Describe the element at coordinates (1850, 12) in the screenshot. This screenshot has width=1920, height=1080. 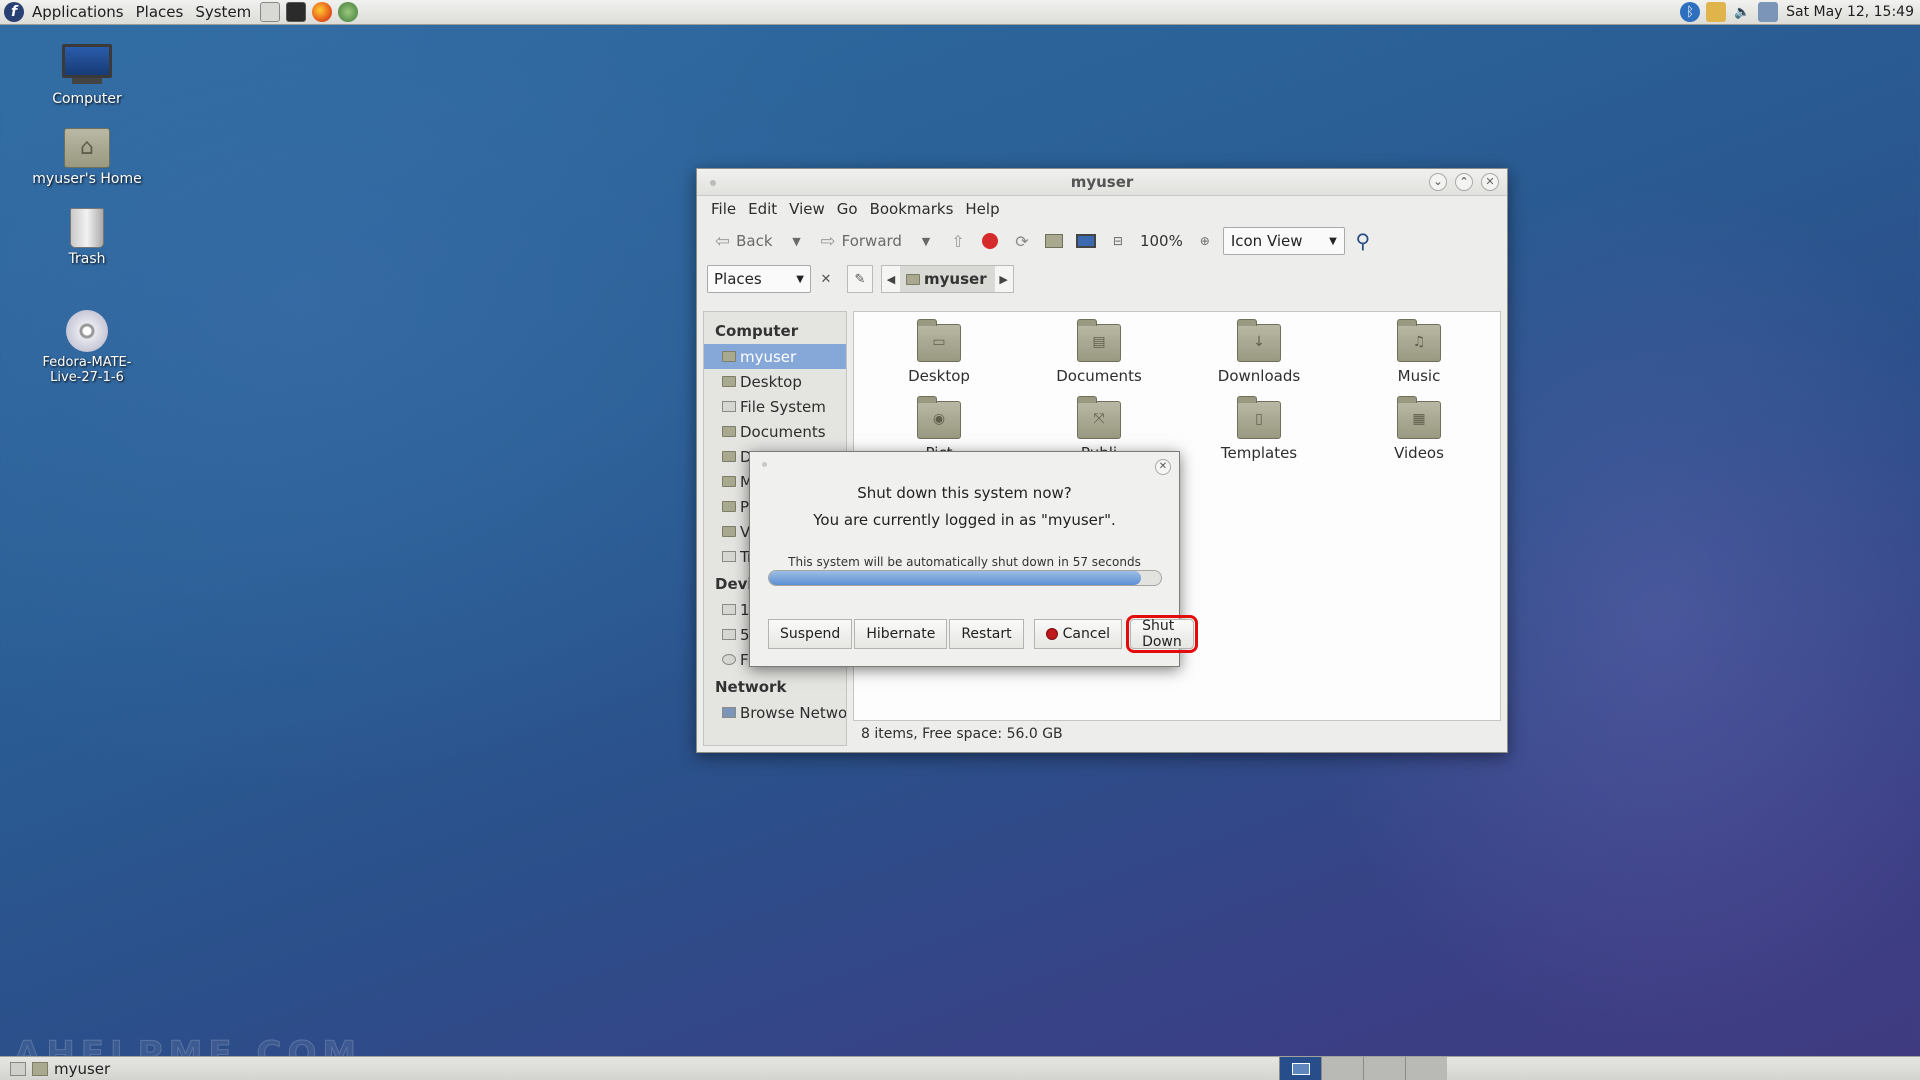
I see `clock: Sat May 12, 15:49` at that location.